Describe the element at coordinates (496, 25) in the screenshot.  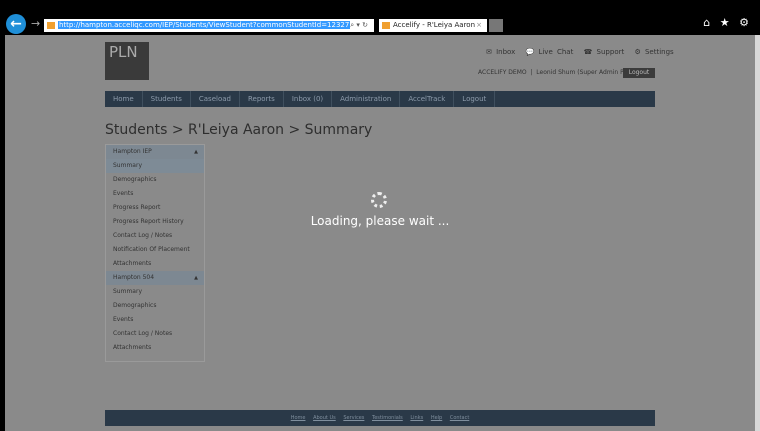
I see `new-tab-button` at that location.